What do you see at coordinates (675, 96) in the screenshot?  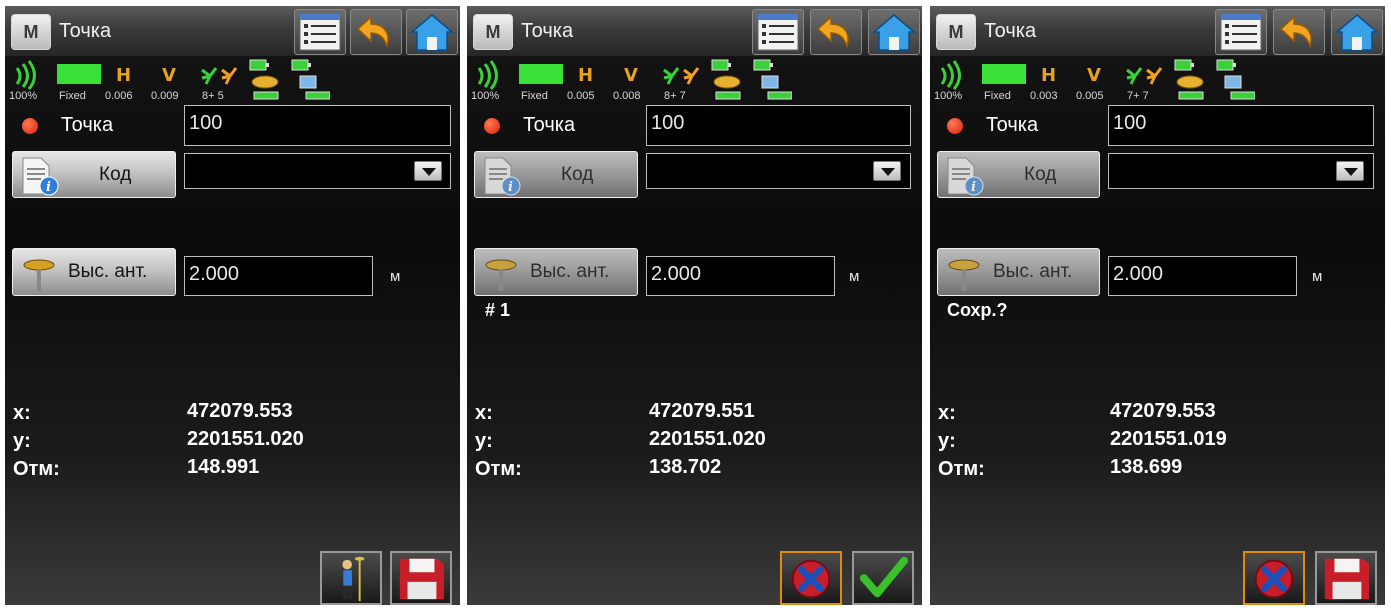 I see `satellite-count: 8+ 7` at bounding box center [675, 96].